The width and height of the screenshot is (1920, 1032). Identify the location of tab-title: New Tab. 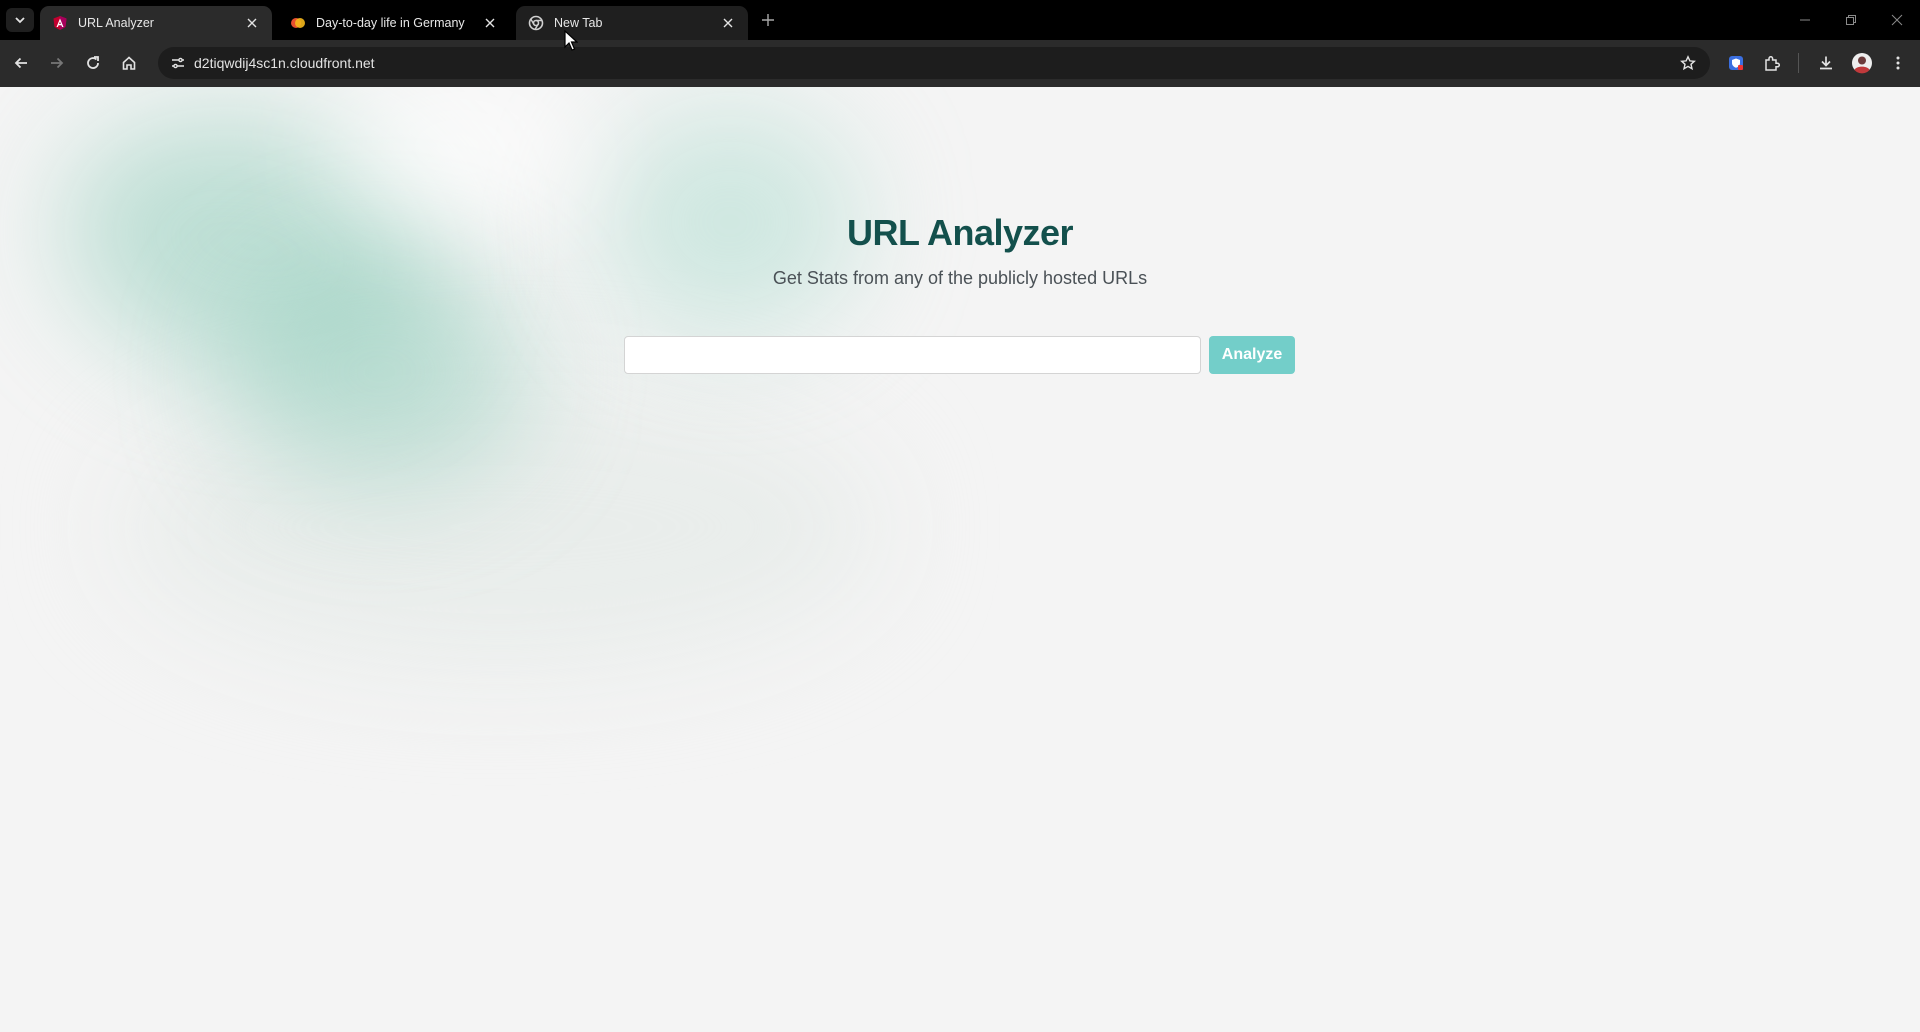
(578, 23).